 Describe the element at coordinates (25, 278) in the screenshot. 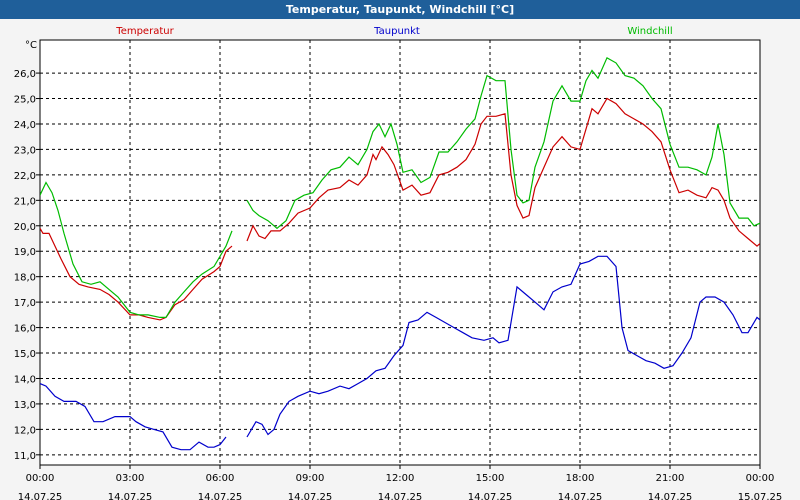

I see `y-tick-label: 18,0` at that location.